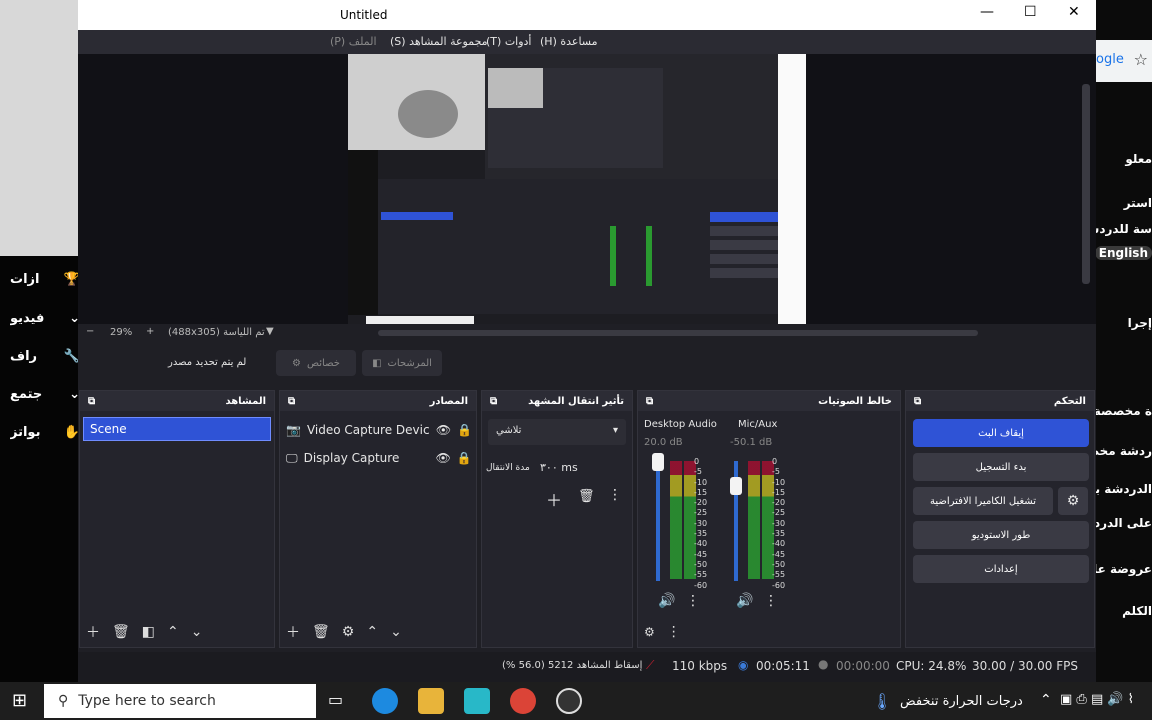  What do you see at coordinates (758, 424) in the screenshot?
I see `channel-name: Mic/Aux` at bounding box center [758, 424].